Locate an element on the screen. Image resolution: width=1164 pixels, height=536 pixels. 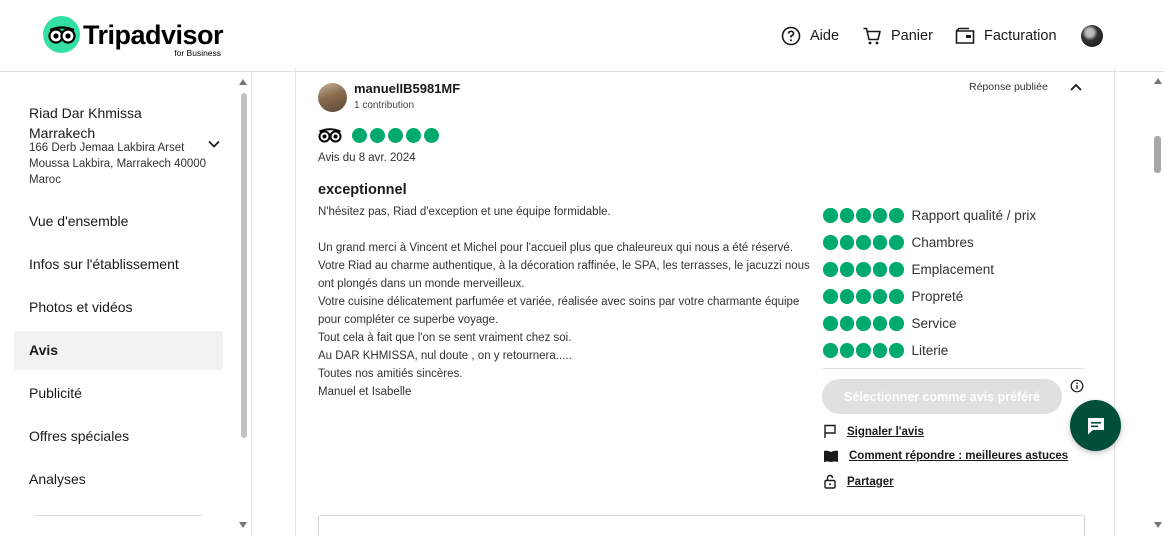
sidebar-divider is located at coordinates (118, 515).